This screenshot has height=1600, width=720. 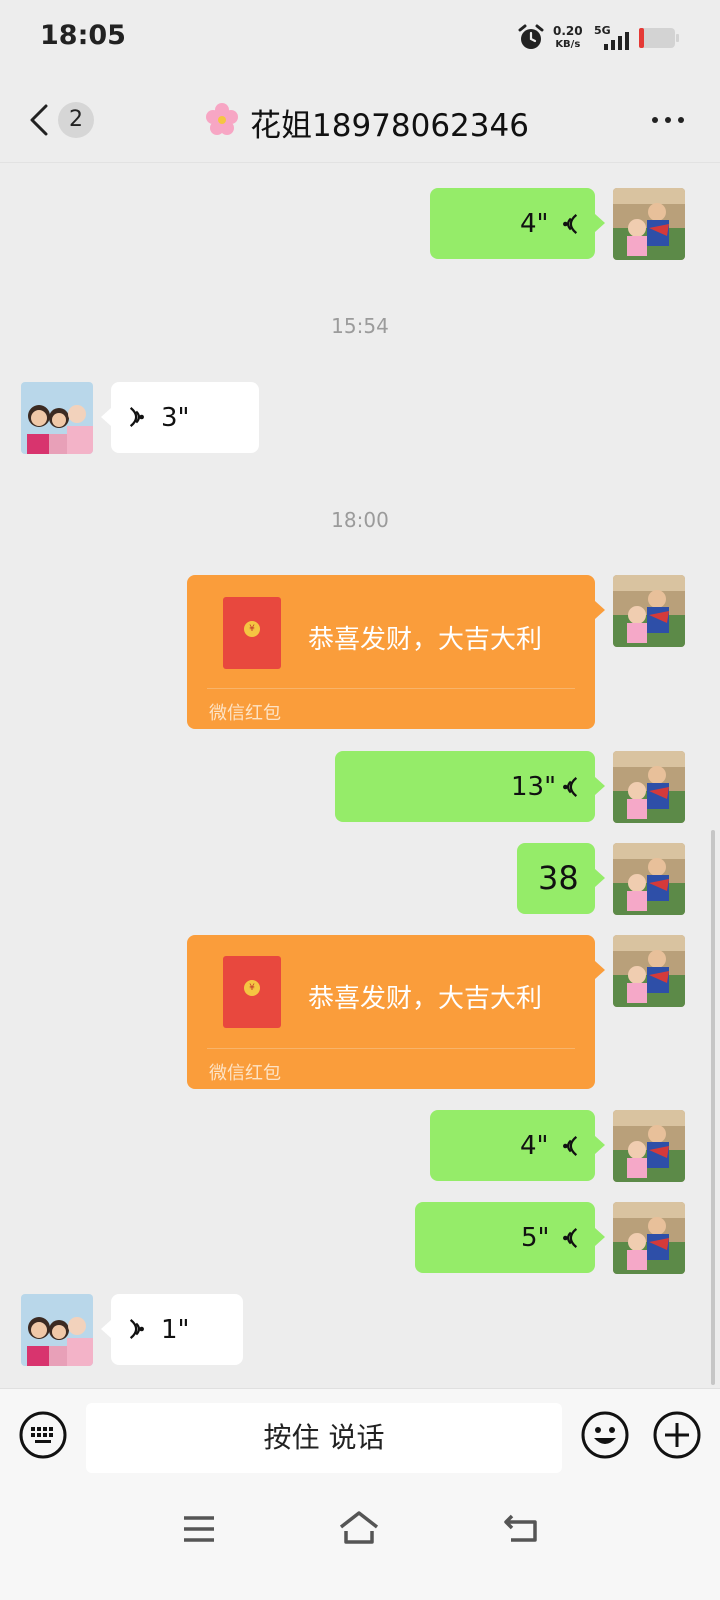 What do you see at coordinates (568, 44) in the screenshot?
I see `net-speed-unit: KB/s` at bounding box center [568, 44].